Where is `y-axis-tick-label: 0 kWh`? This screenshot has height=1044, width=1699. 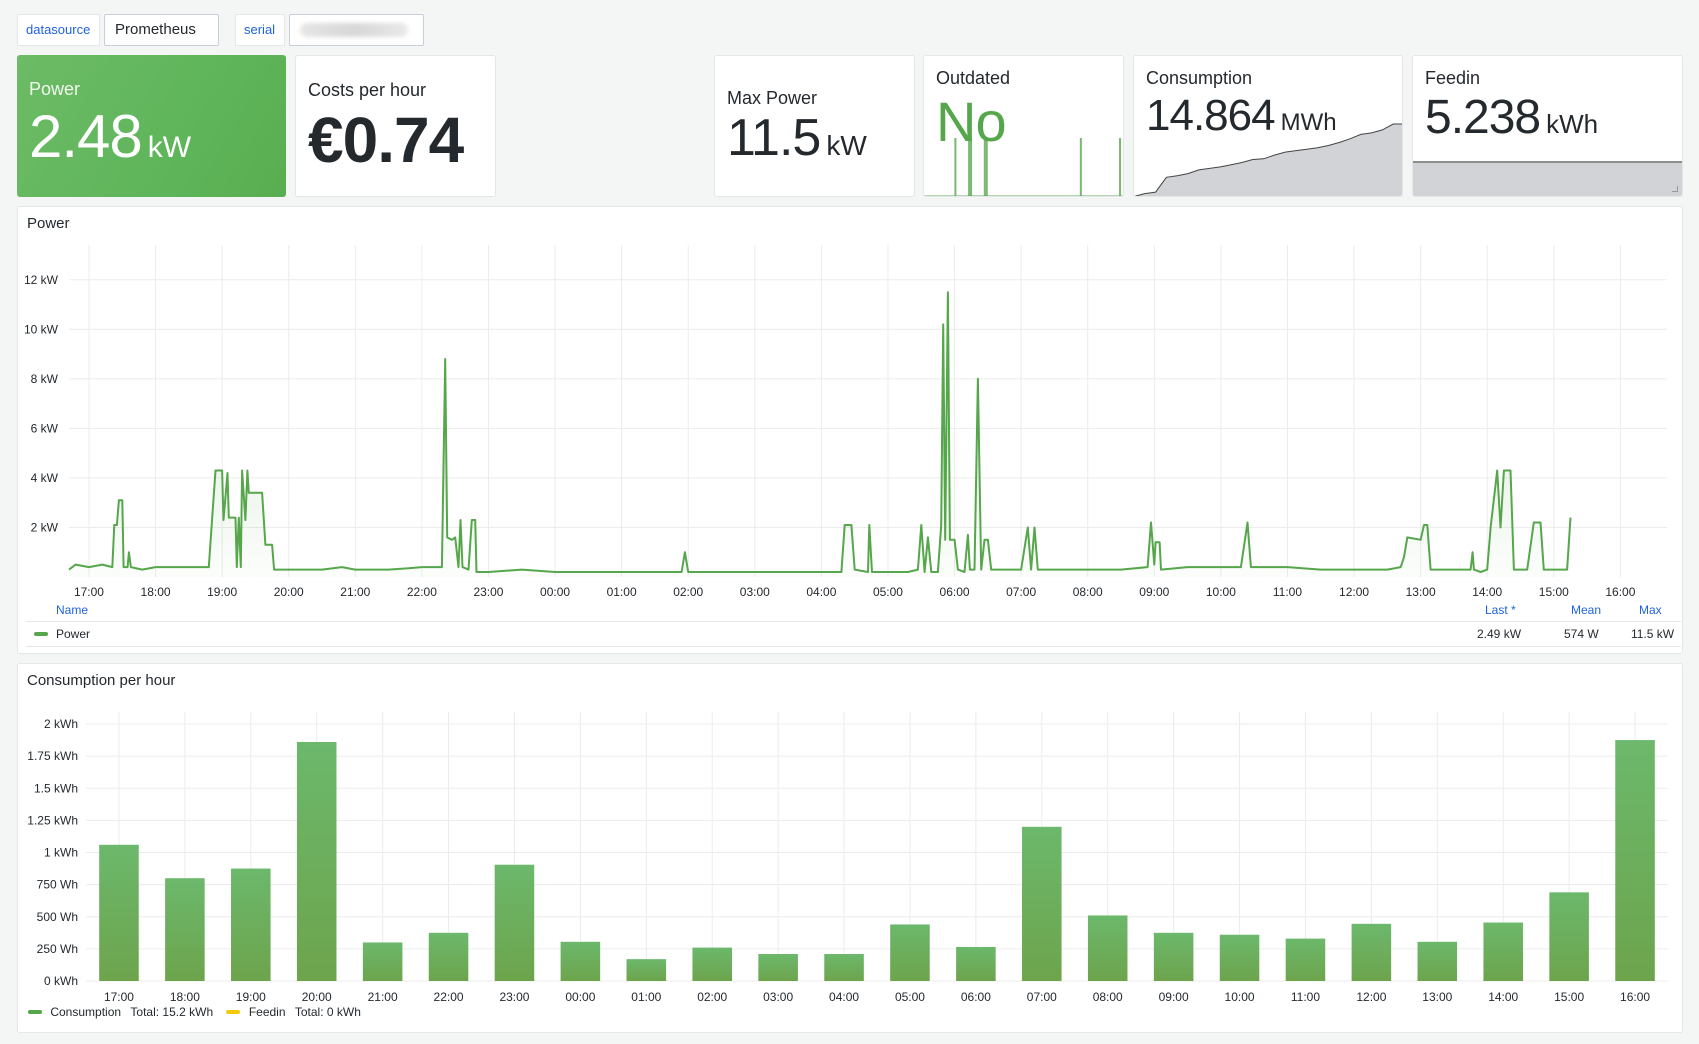
y-axis-tick-label: 0 kWh is located at coordinates (61, 981).